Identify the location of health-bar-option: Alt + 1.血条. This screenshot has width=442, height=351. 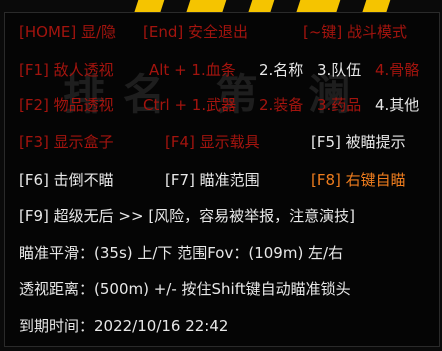
(192, 70).